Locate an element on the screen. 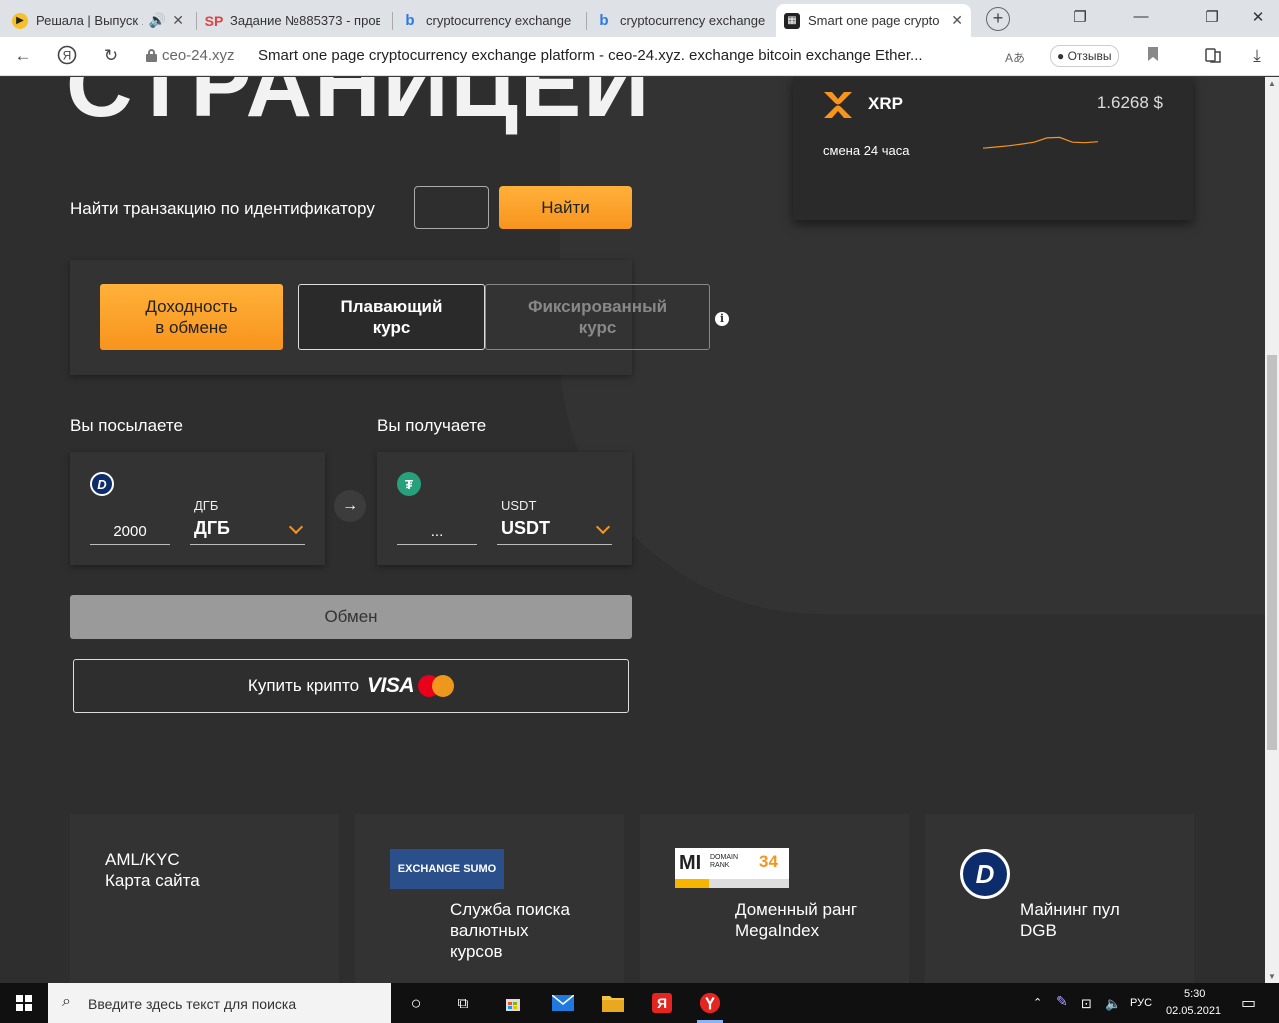  domain-rank-caption: DOMAIN RANK is located at coordinates (724, 861).